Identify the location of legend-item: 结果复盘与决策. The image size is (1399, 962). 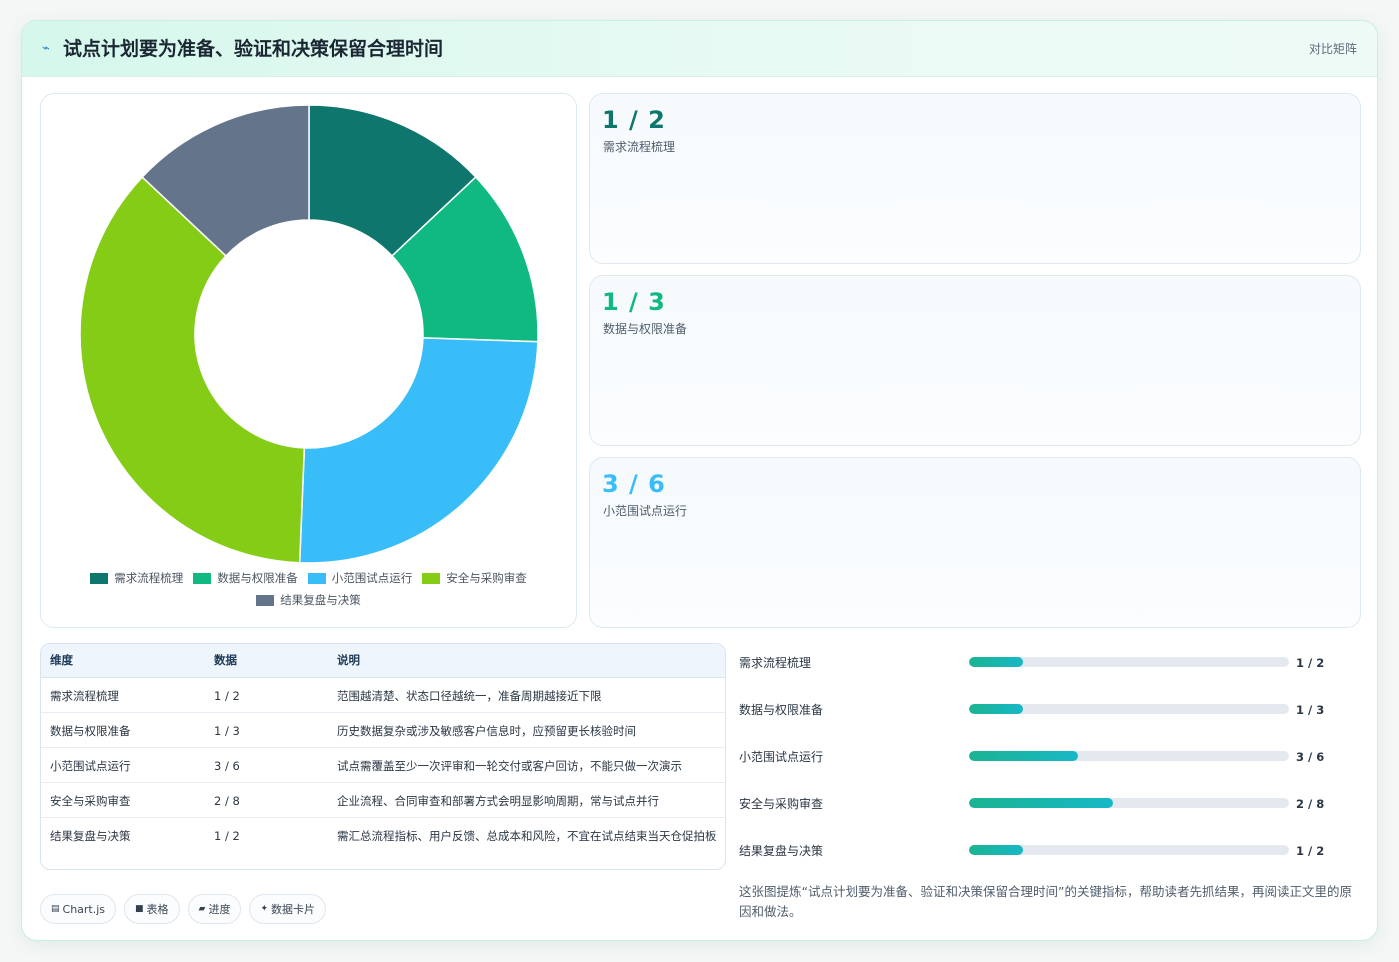
(308, 600).